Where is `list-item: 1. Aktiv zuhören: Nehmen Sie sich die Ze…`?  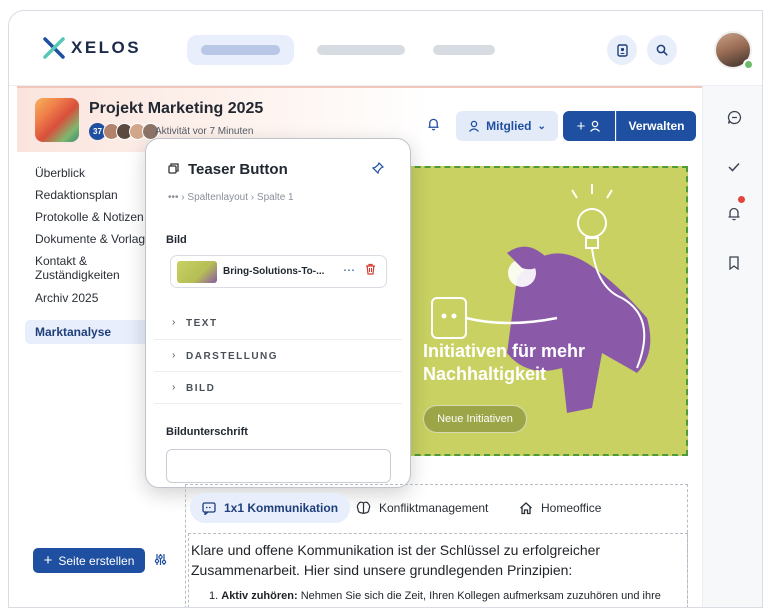 list-item: 1. Aktiv zuhören: Nehmen Sie sich die Ze… is located at coordinates (444, 597).